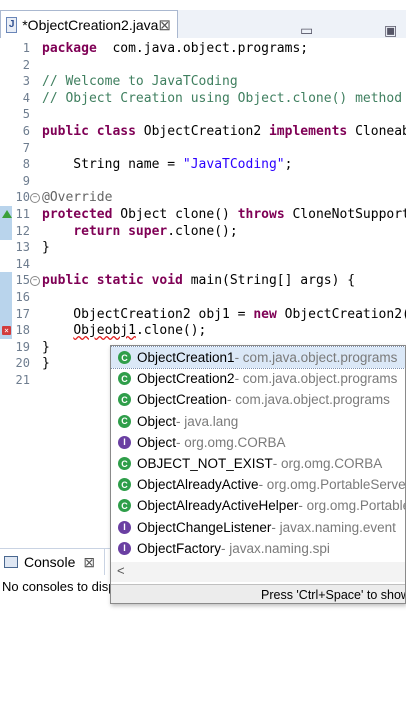 The width and height of the screenshot is (406, 721). What do you see at coordinates (204, 527) in the screenshot?
I see `autocomplete-item-name: ObjectChangeListener` at bounding box center [204, 527].